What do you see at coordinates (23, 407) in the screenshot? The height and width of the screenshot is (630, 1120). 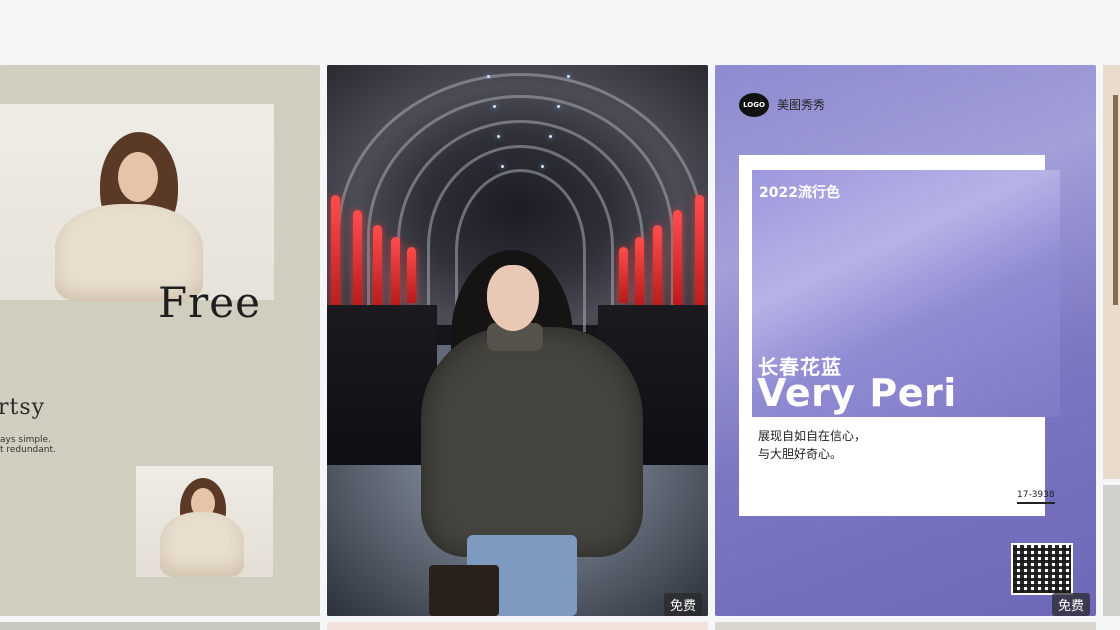 I see `card-subtitle: rtsy` at bounding box center [23, 407].